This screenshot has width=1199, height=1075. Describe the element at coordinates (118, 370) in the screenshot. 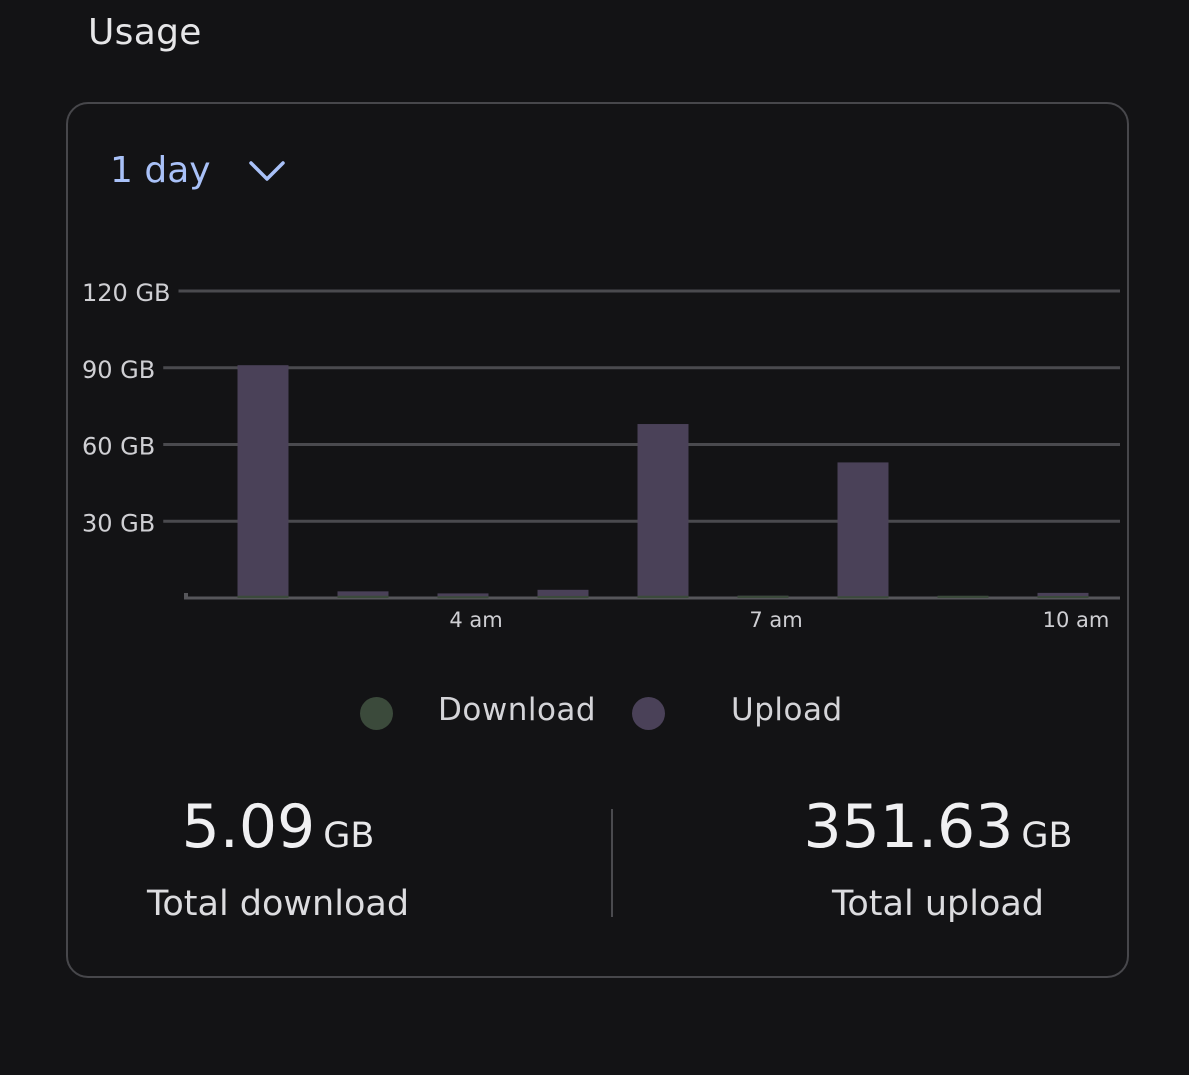

I see `y-tick-label: 90 GB` at that location.